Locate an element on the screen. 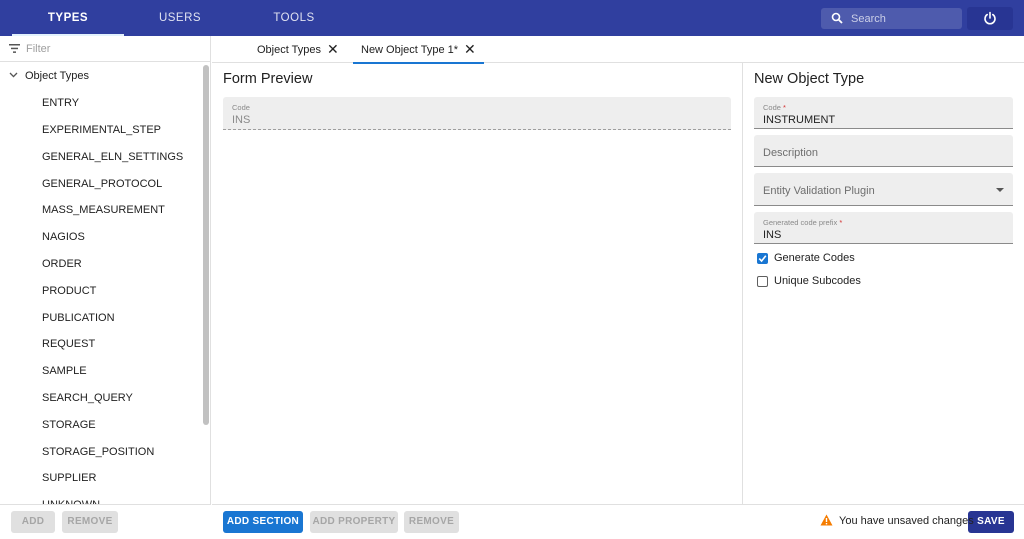  add-section-button: ADD SECTION is located at coordinates (263, 522).